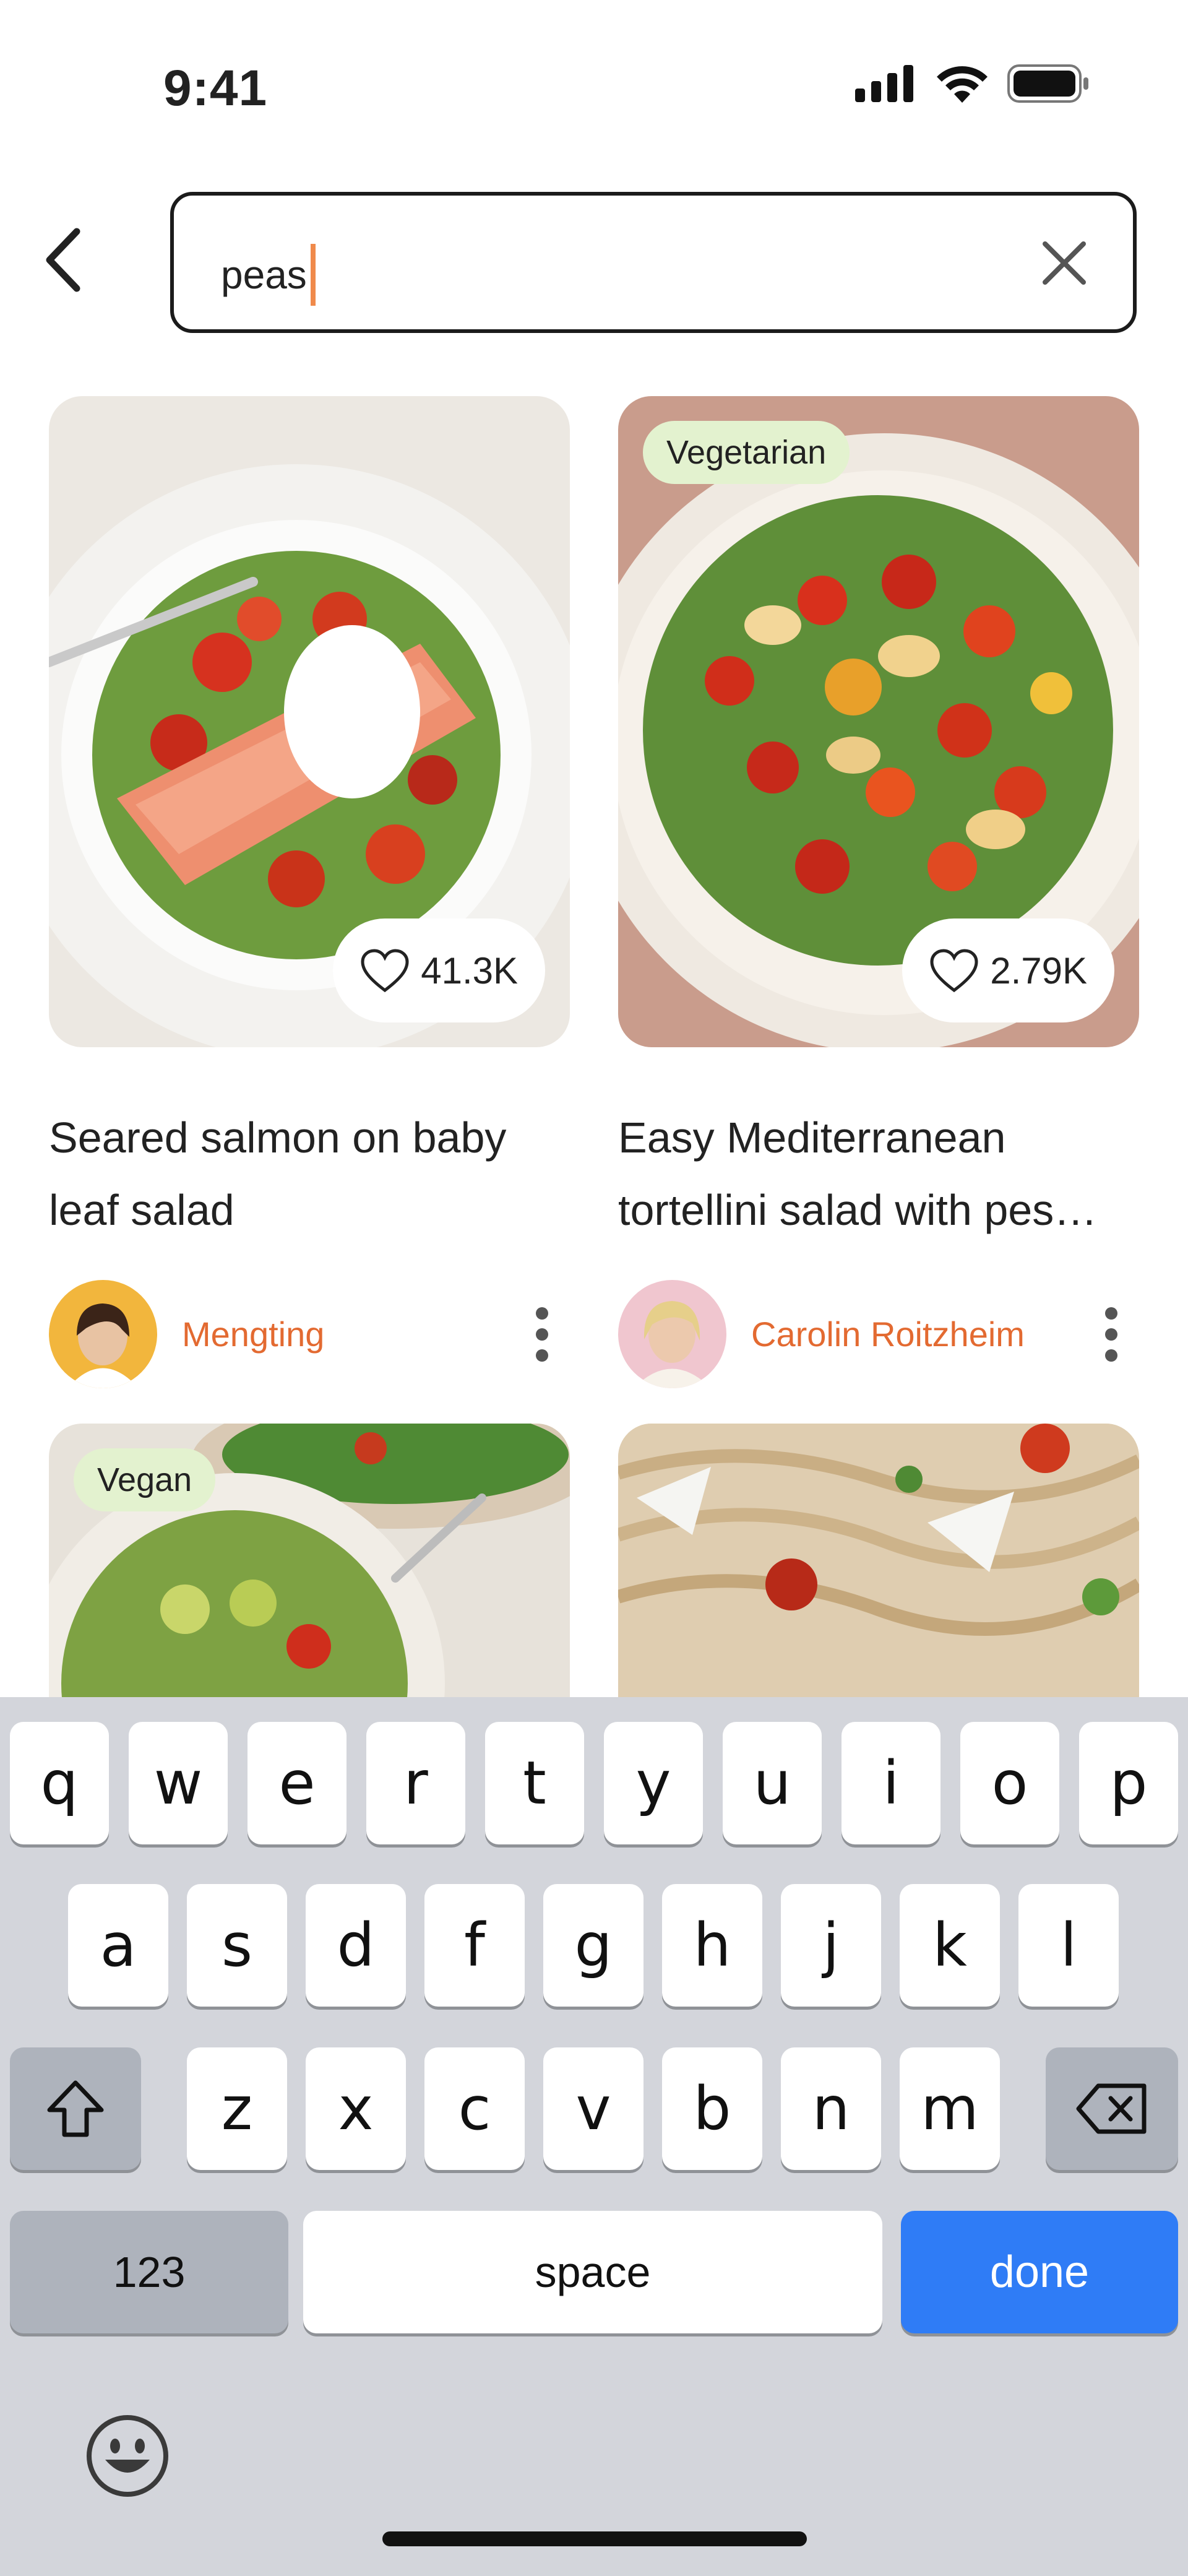  What do you see at coordinates (179, 1783) in the screenshot?
I see `key-w: w` at bounding box center [179, 1783].